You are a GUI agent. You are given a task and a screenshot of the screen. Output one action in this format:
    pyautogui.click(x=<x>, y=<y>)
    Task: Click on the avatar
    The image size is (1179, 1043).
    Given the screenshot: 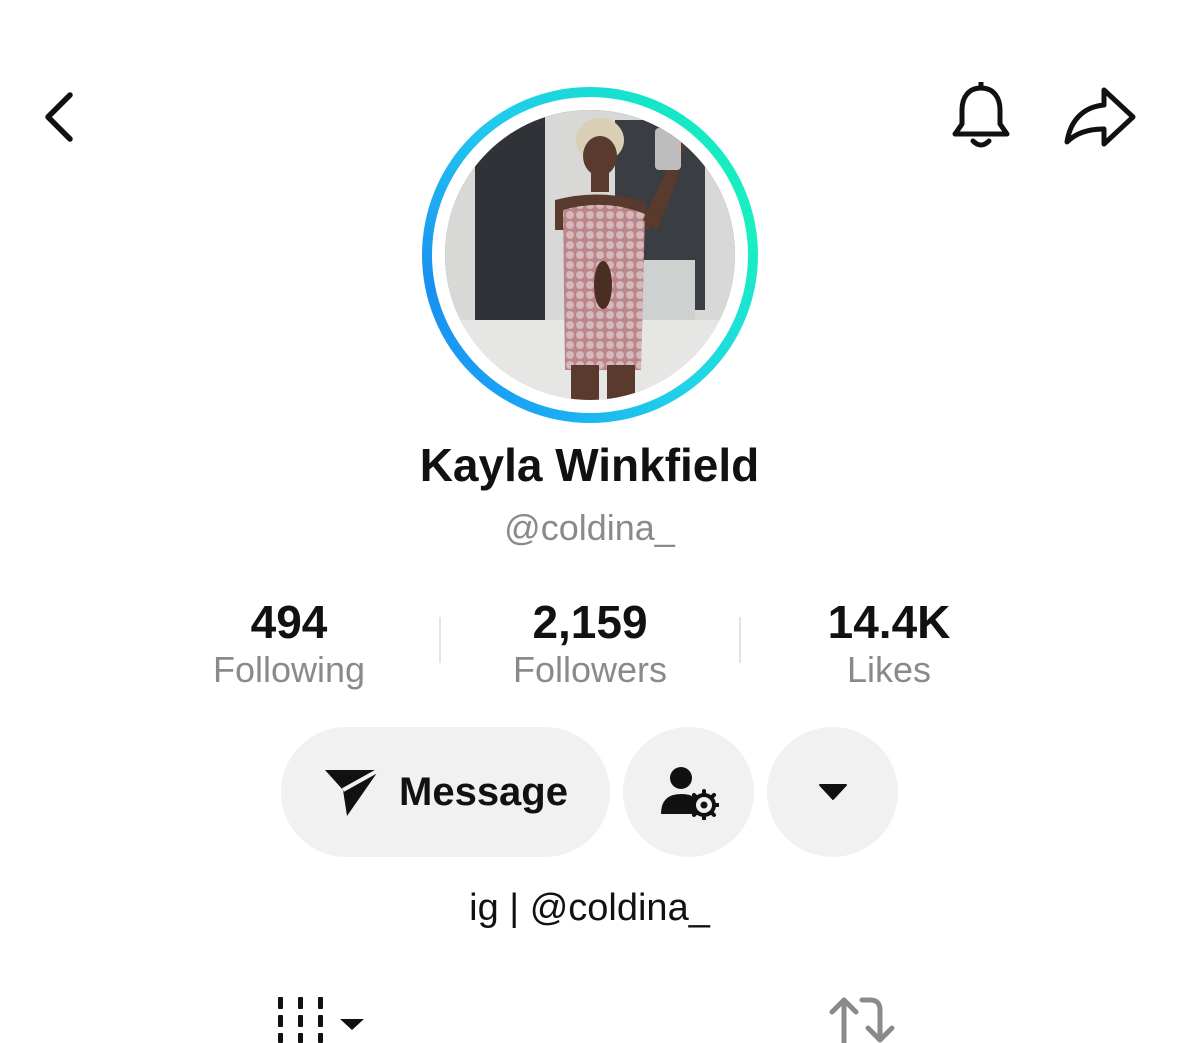 What is the action you would take?
    pyautogui.click(x=590, y=255)
    